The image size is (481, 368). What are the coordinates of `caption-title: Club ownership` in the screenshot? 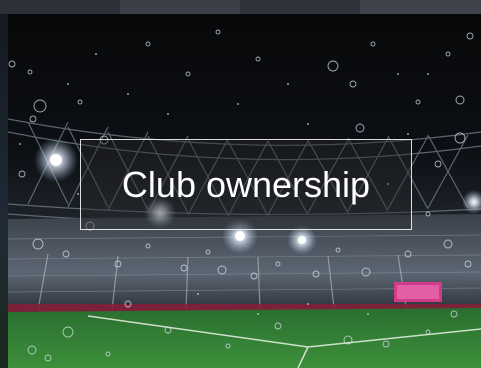 It's located at (246, 184).